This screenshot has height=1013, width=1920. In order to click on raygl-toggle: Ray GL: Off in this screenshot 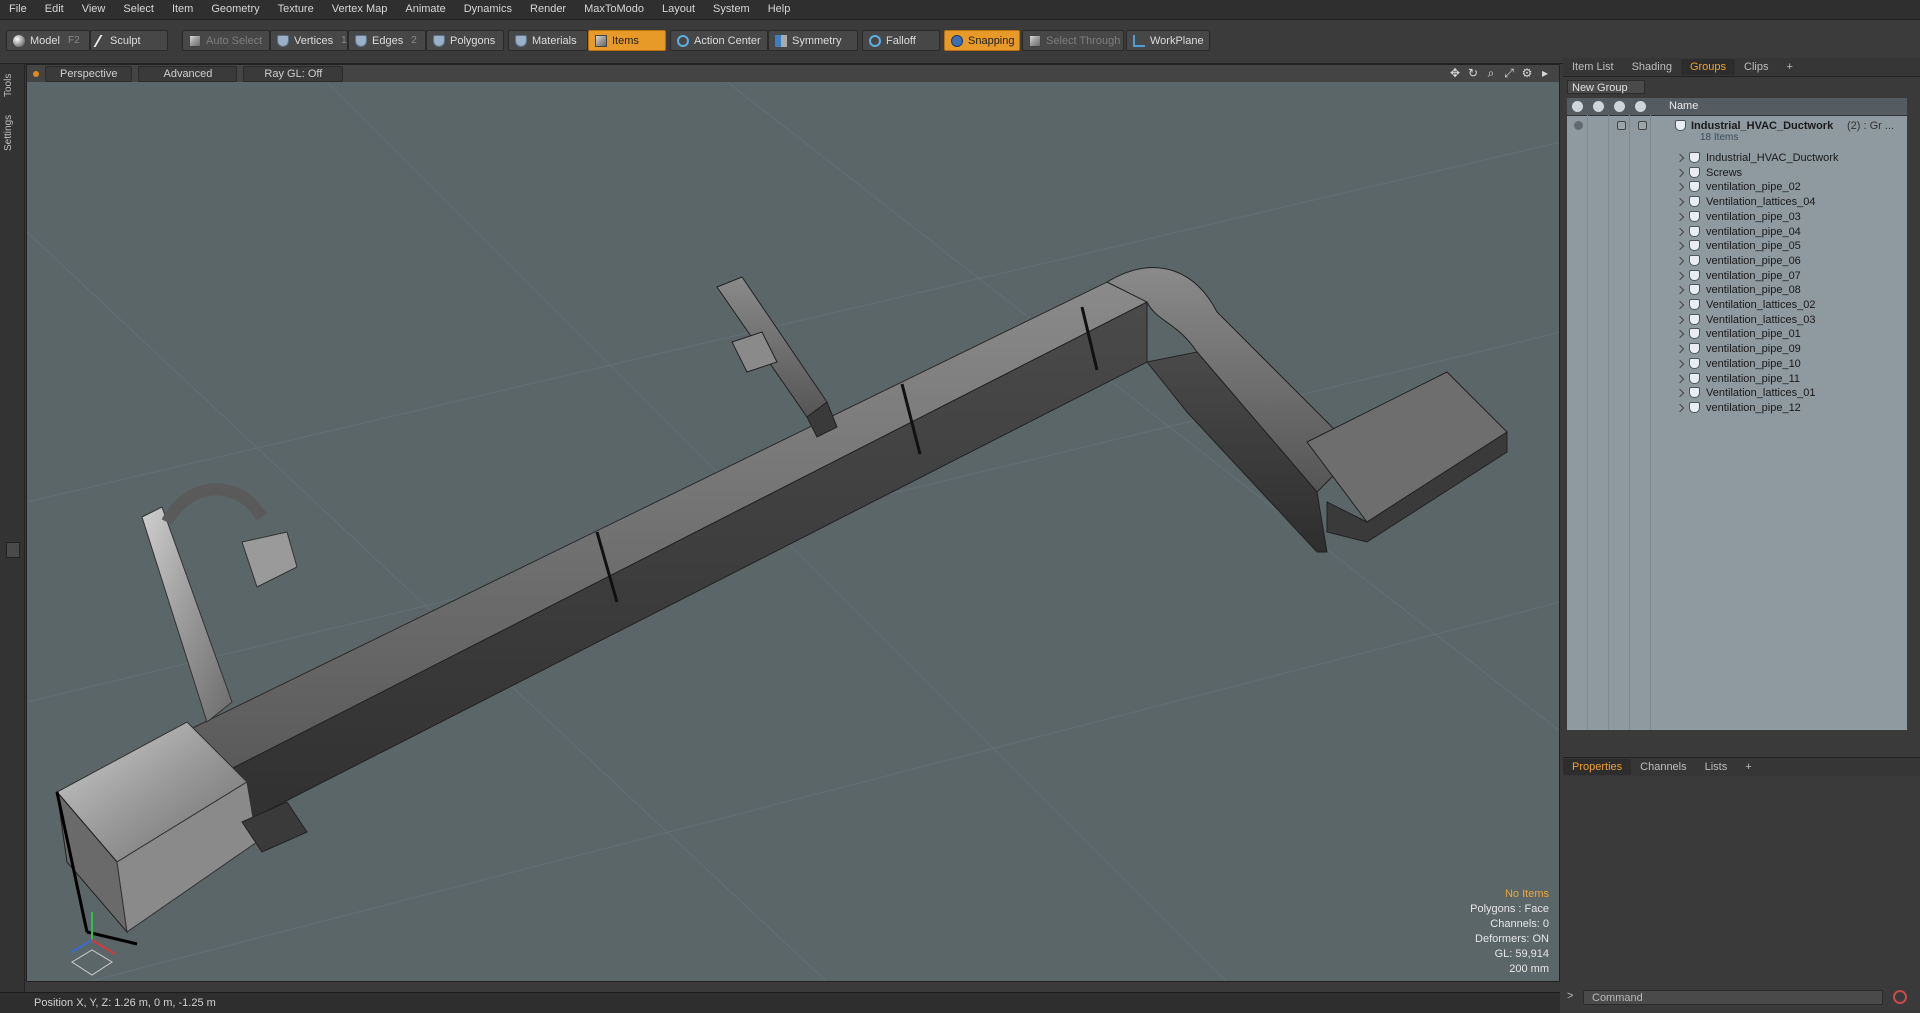, I will do `click(293, 73)`.